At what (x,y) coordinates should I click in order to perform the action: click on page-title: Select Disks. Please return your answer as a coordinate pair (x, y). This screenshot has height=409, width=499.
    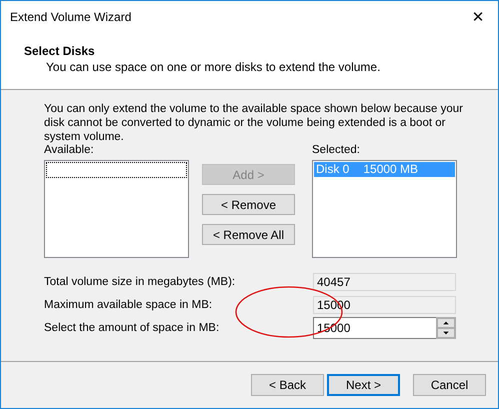
    Looking at the image, I should click on (60, 51).